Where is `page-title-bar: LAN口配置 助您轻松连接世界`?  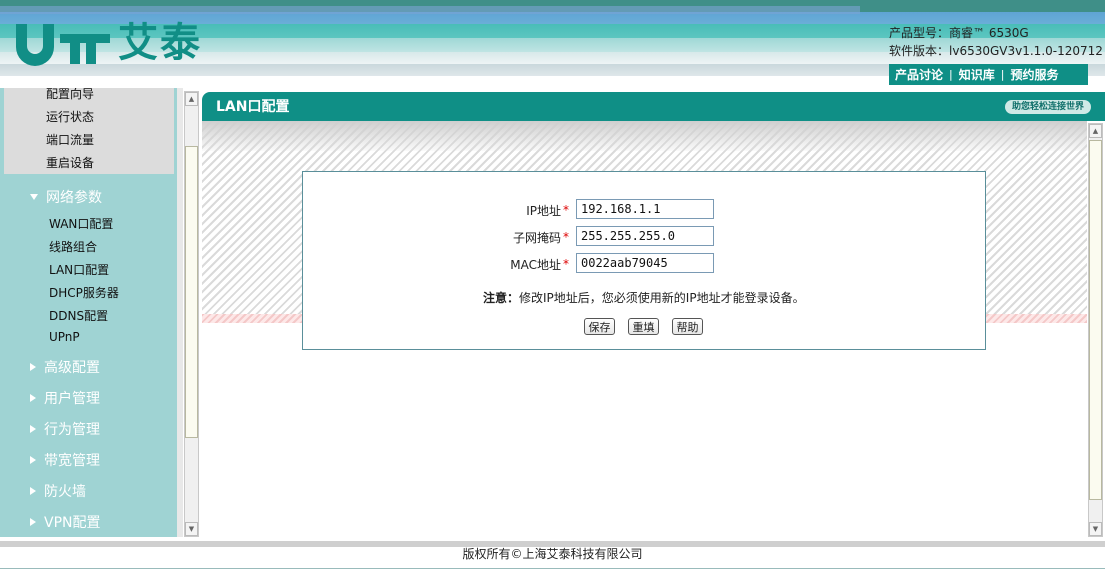
page-title-bar: LAN口配置 助您轻松连接世界 is located at coordinates (653, 106).